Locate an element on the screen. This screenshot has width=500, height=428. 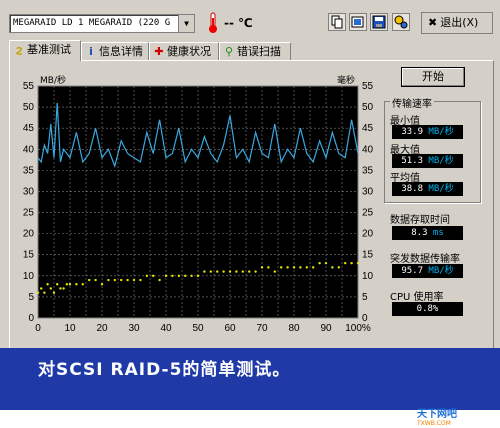
tab-benchmark-label: 基准测试 is located at coordinates (49, 49).